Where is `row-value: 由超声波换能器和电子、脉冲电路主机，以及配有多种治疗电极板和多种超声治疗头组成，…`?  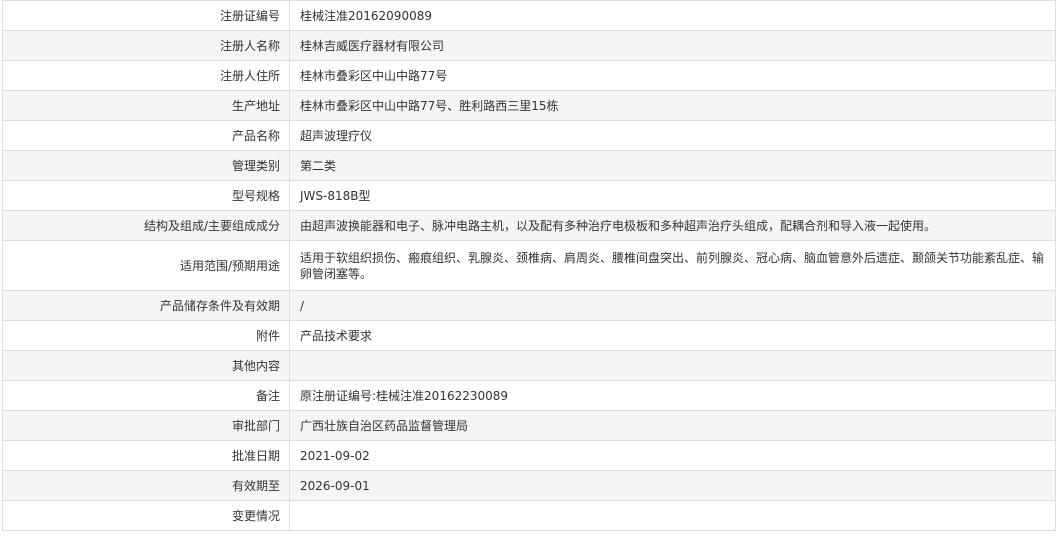 row-value: 由超声波换能器和电子、脉冲电路主机，以及配有多种治疗电极板和多种超声治疗头组成，… is located at coordinates (672, 225).